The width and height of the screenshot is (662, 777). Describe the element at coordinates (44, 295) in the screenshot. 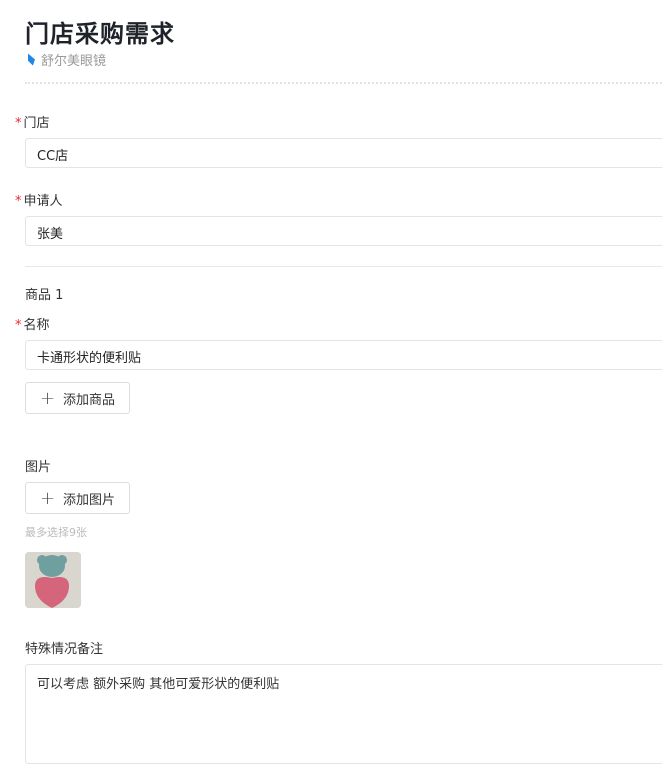

I see `product-section-title: 商品 1` at that location.